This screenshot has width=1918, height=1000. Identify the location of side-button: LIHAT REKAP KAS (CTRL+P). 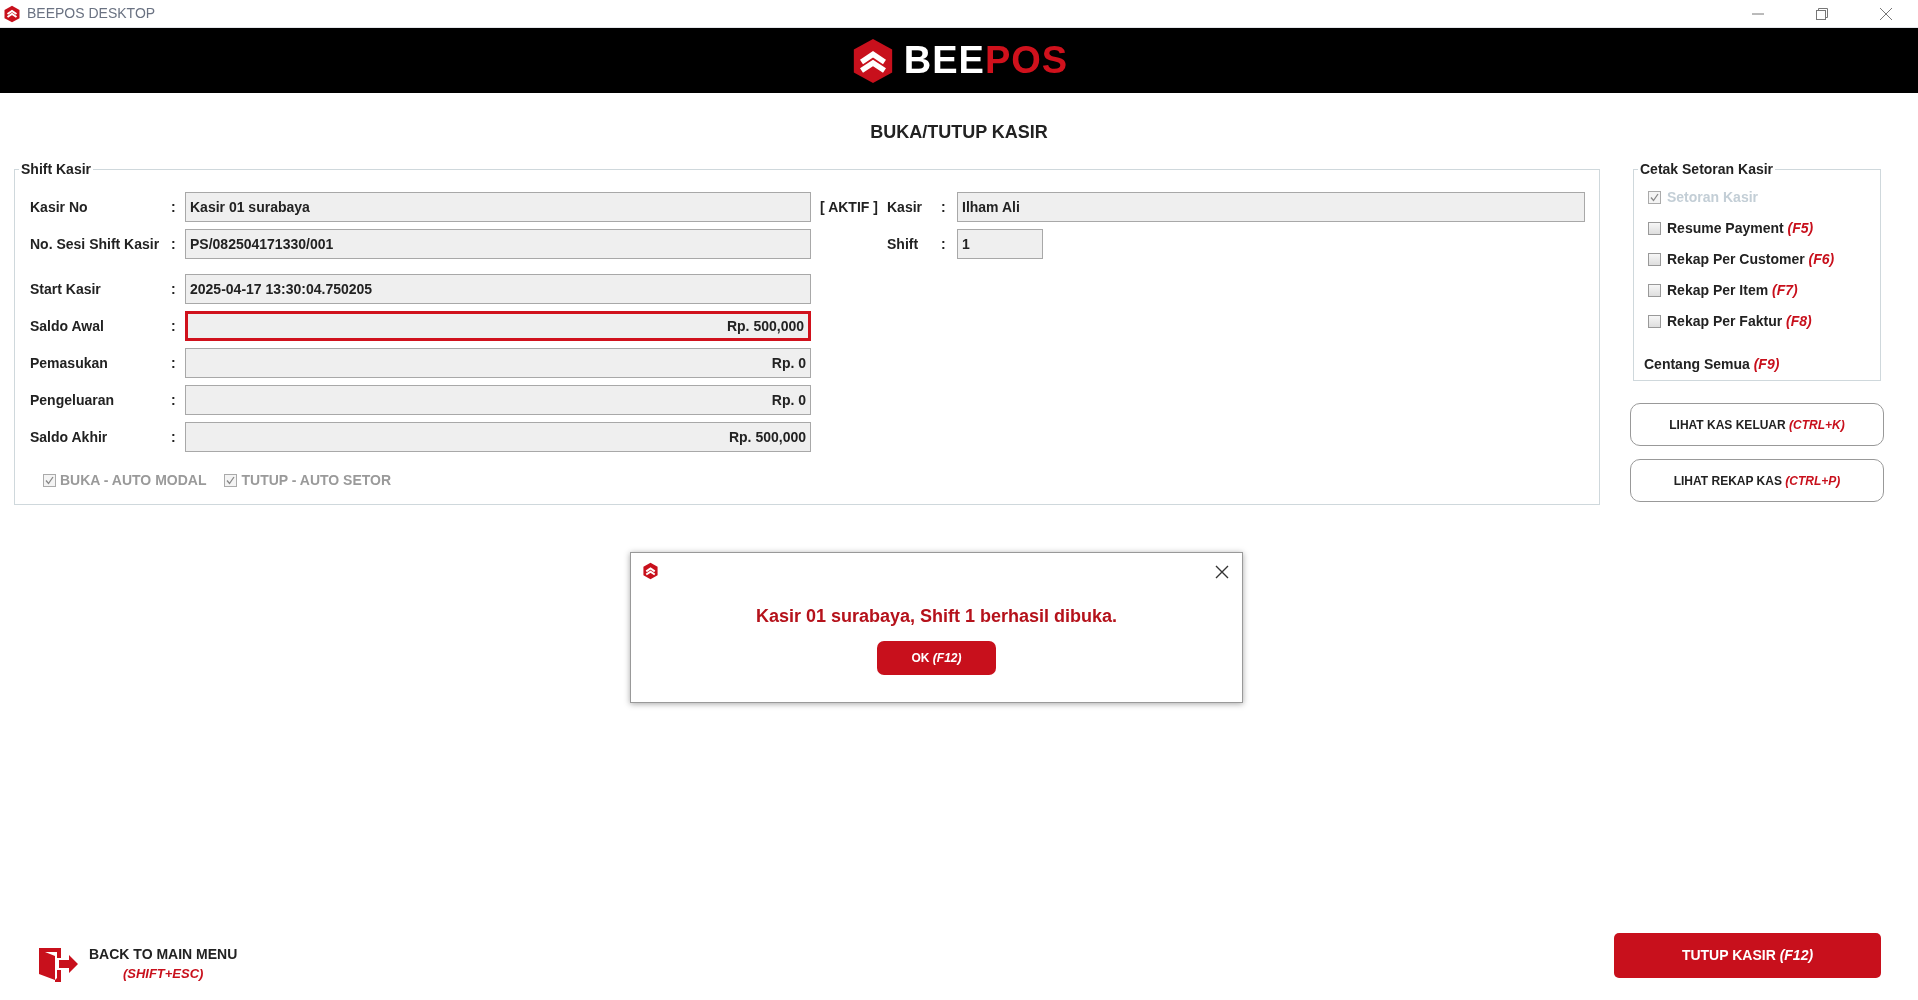
(1757, 480).